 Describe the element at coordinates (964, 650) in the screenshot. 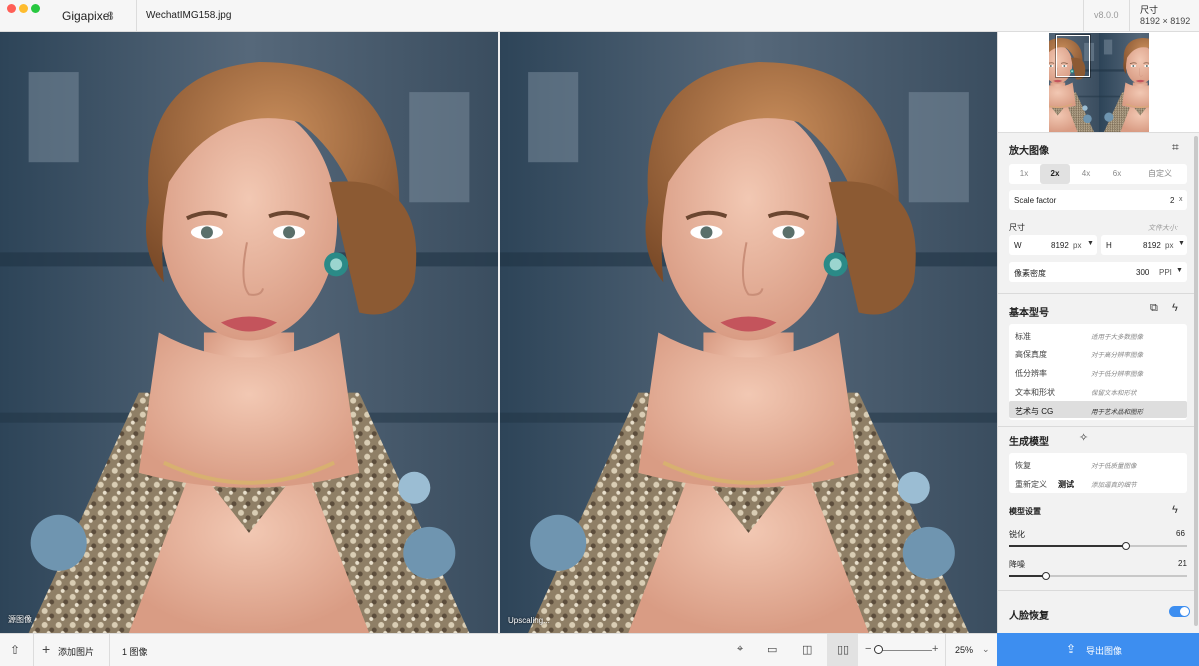

I see `zoom-level: 25%` at that location.